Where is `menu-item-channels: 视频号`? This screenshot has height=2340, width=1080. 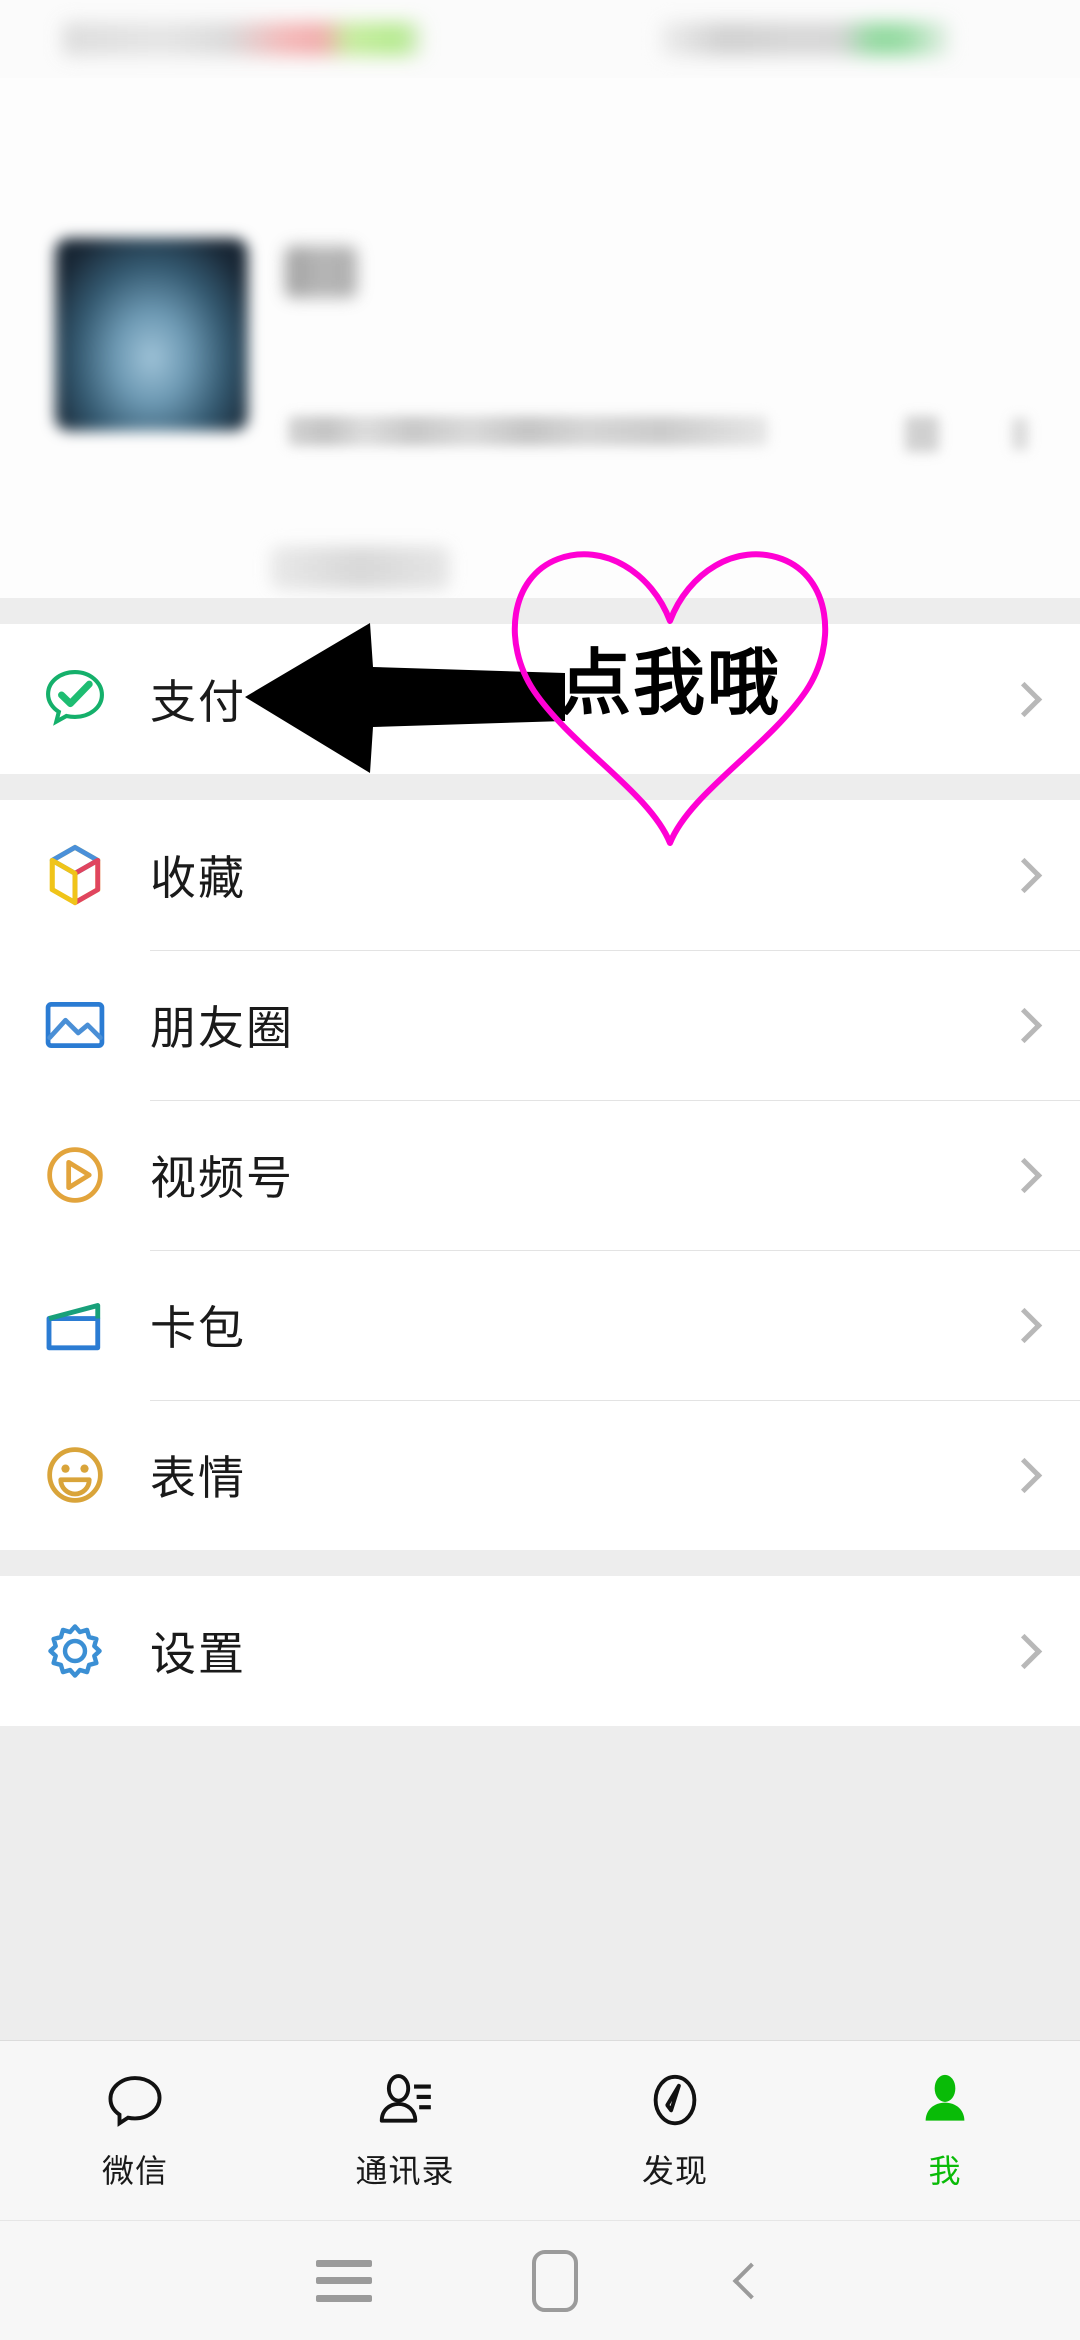
menu-item-channels: 视频号 is located at coordinates (540, 1175).